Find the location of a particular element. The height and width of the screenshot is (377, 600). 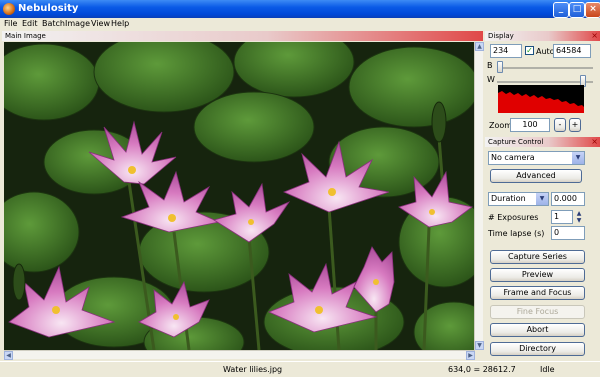

duration-select-value: Duration is located at coordinates (508, 198).